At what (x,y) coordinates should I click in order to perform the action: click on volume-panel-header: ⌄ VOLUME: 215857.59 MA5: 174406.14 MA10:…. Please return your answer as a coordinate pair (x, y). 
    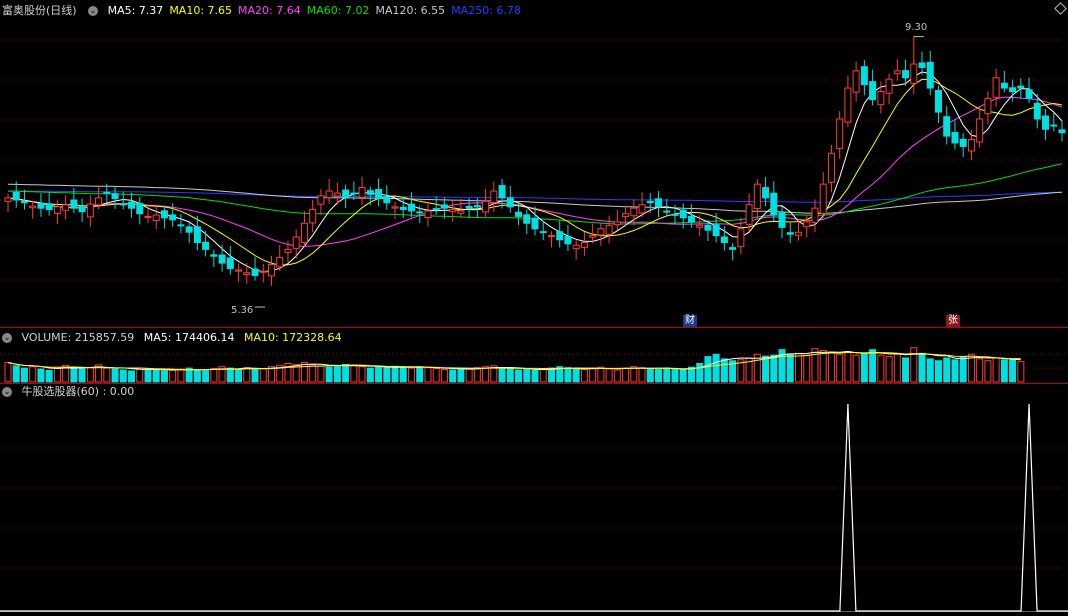
    Looking at the image, I should click on (175, 338).